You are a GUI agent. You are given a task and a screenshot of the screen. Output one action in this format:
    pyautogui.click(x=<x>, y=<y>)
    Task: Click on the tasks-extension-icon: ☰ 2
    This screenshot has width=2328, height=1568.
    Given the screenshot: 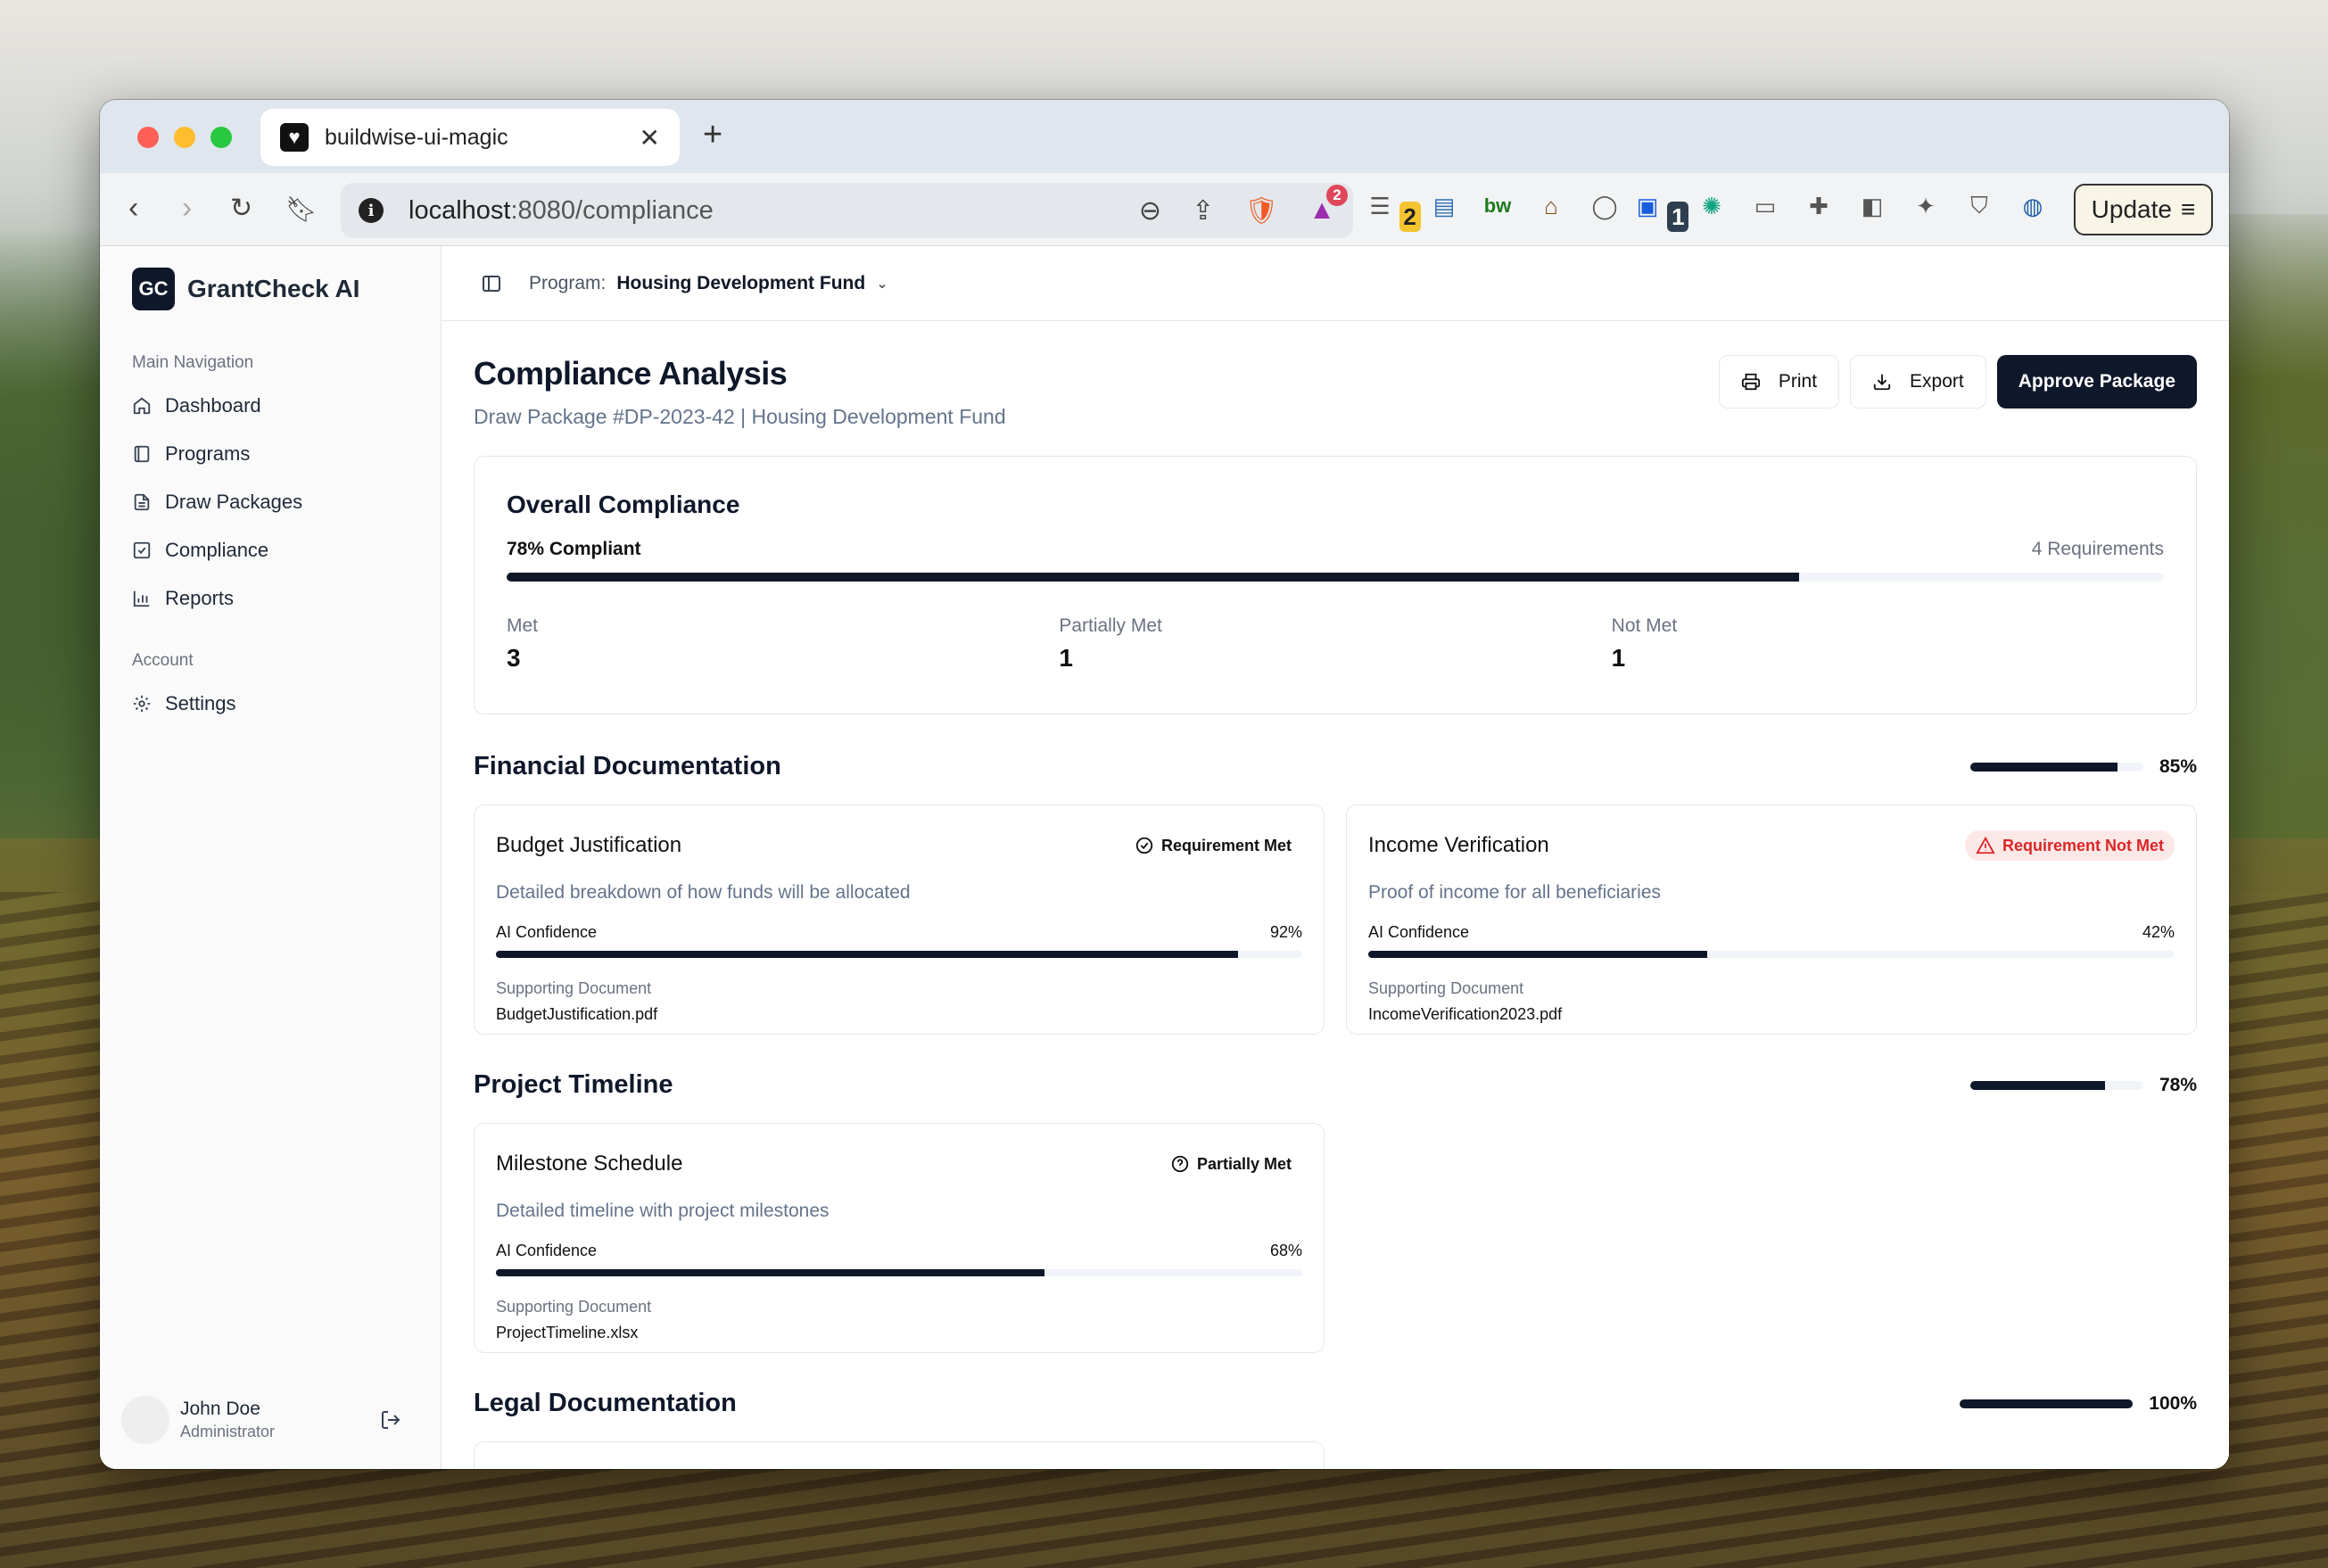 What is the action you would take?
    pyautogui.click(x=1395, y=211)
    